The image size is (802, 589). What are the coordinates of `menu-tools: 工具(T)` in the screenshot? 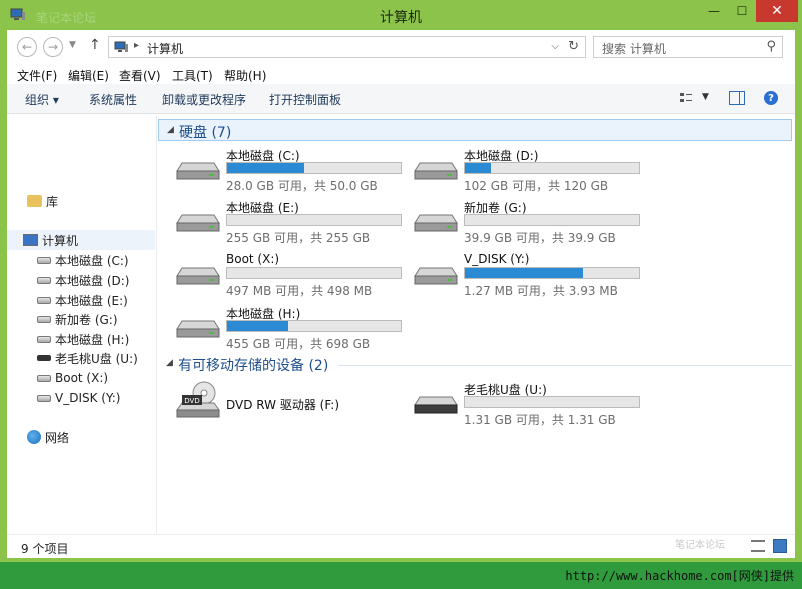 It's located at (192, 75).